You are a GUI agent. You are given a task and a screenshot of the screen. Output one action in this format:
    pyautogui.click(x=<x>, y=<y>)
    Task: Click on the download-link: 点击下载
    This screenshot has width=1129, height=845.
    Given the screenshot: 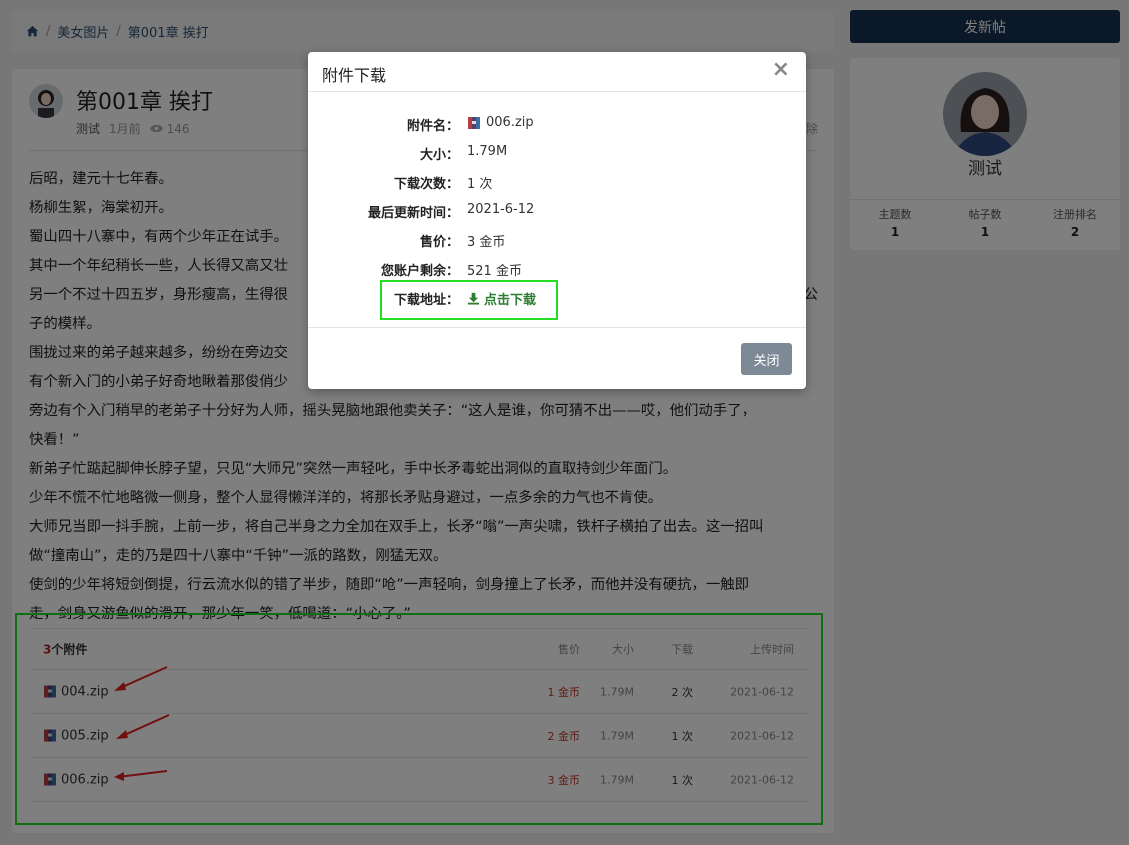 What is the action you would take?
    pyautogui.click(x=501, y=298)
    